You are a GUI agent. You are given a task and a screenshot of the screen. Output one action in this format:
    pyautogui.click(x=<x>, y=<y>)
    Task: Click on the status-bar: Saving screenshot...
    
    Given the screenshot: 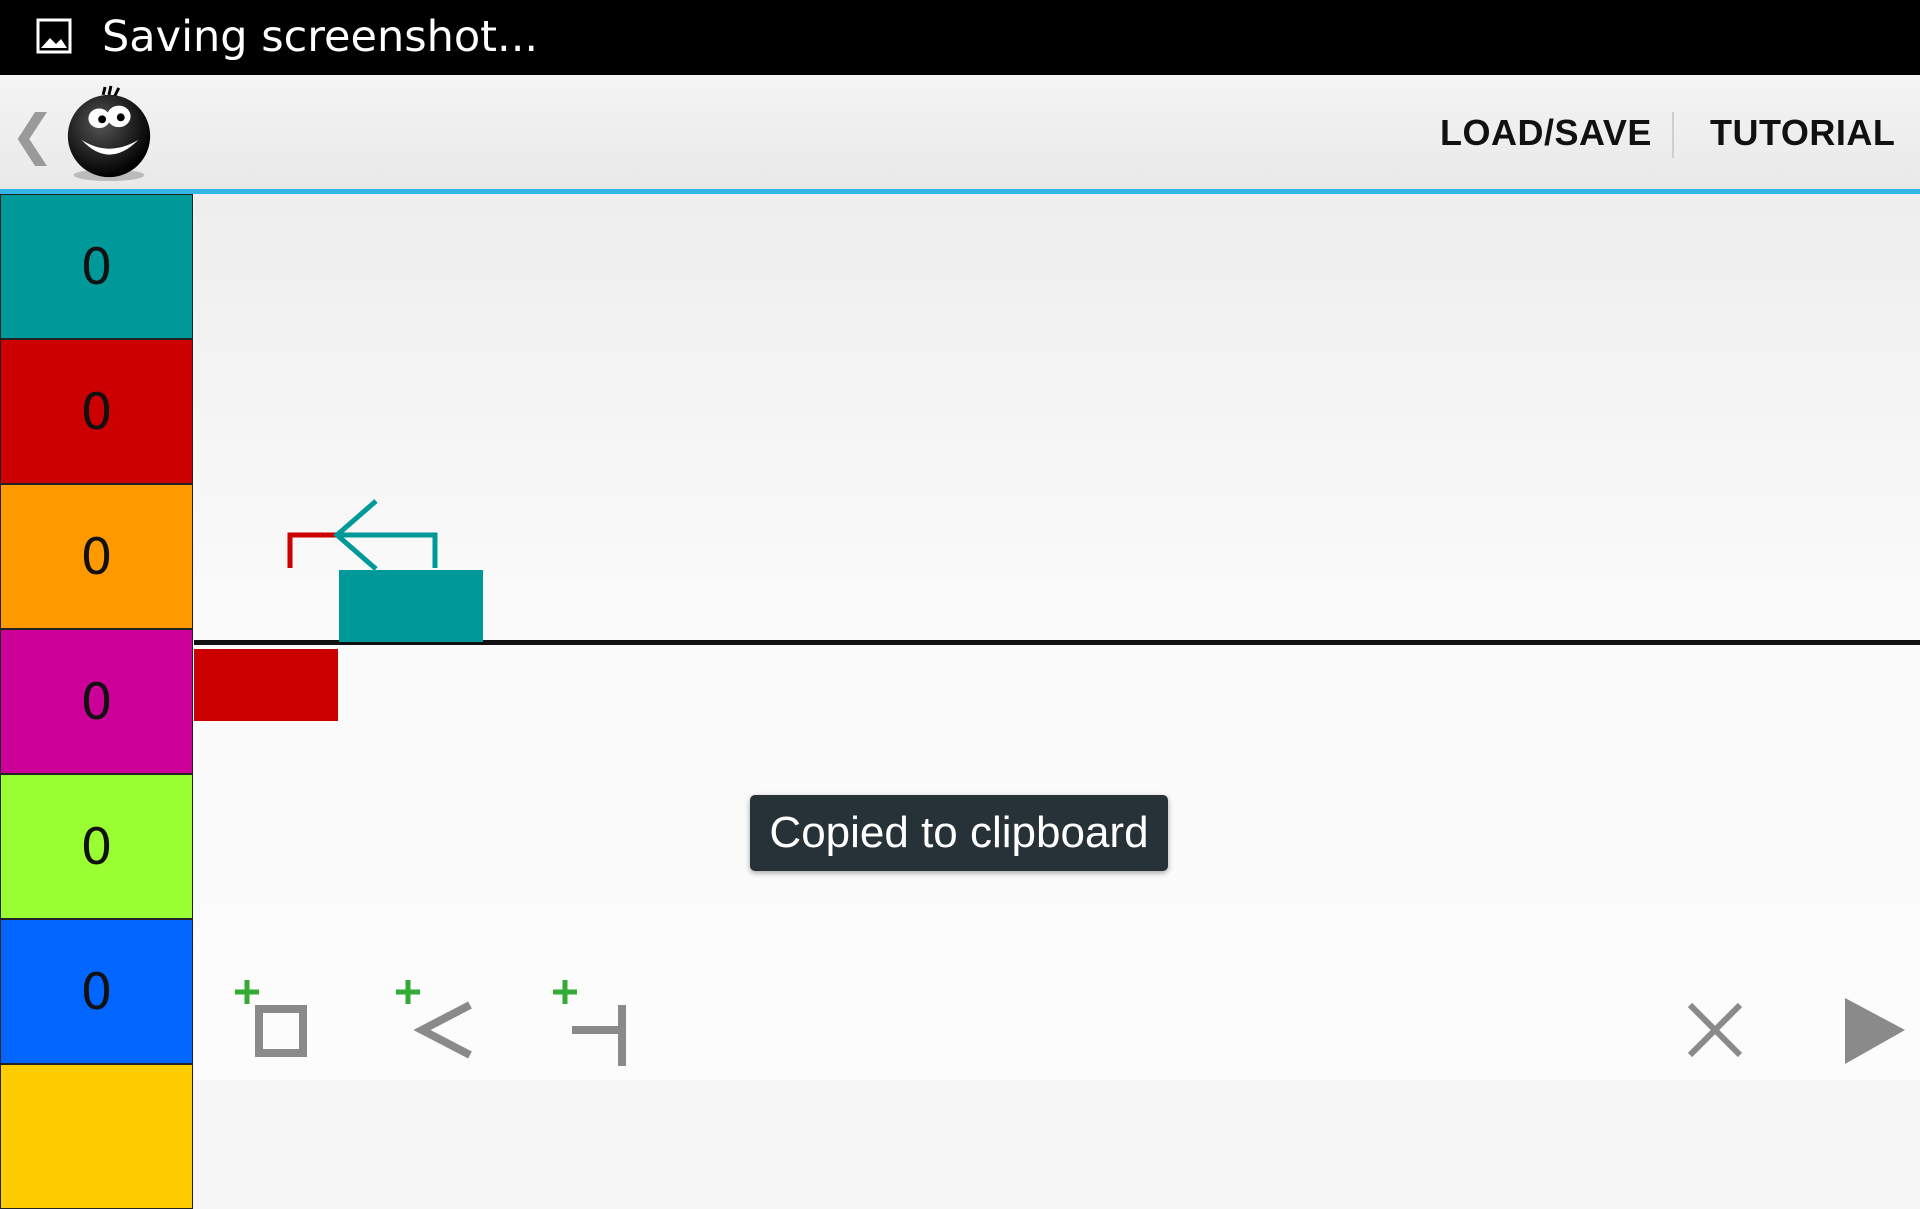 What is the action you would take?
    pyautogui.click(x=960, y=37)
    